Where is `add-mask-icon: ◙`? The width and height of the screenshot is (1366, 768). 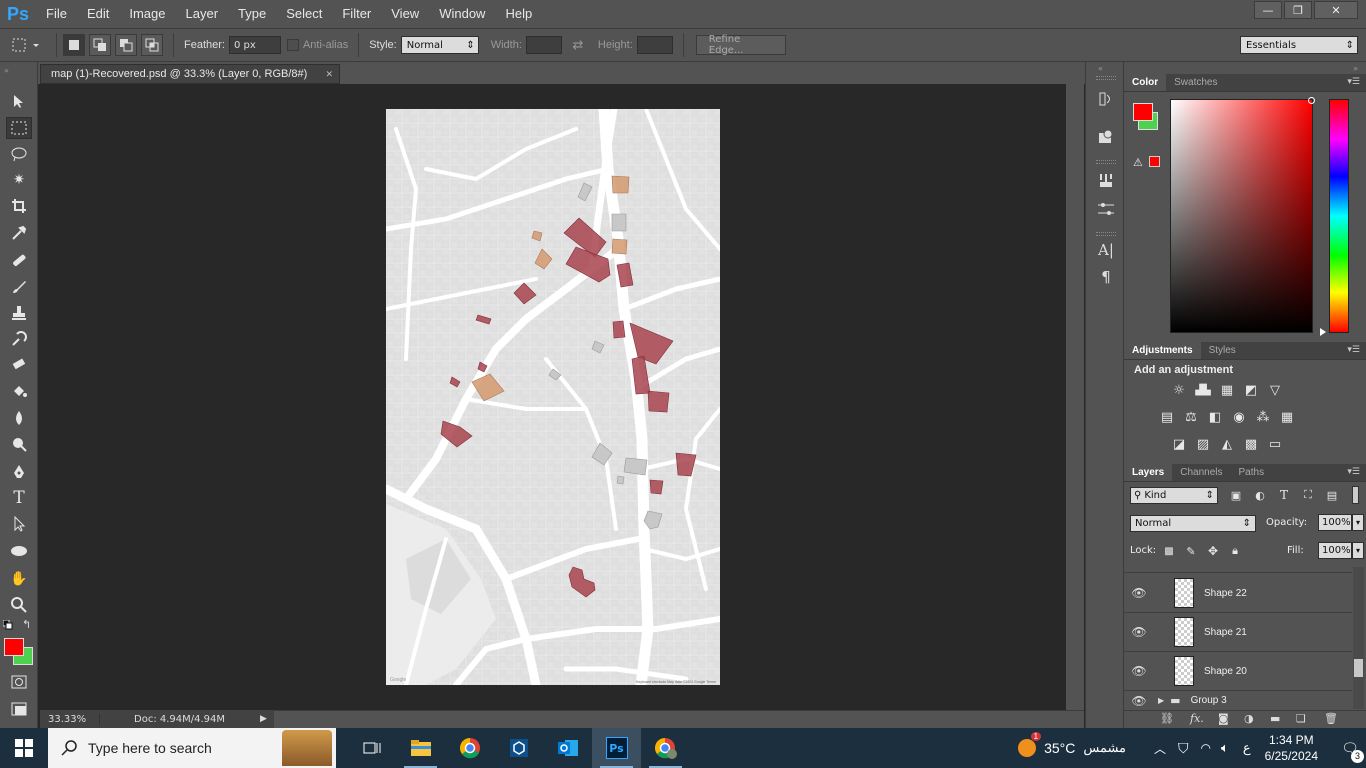 add-mask-icon: ◙ is located at coordinates (1223, 718).